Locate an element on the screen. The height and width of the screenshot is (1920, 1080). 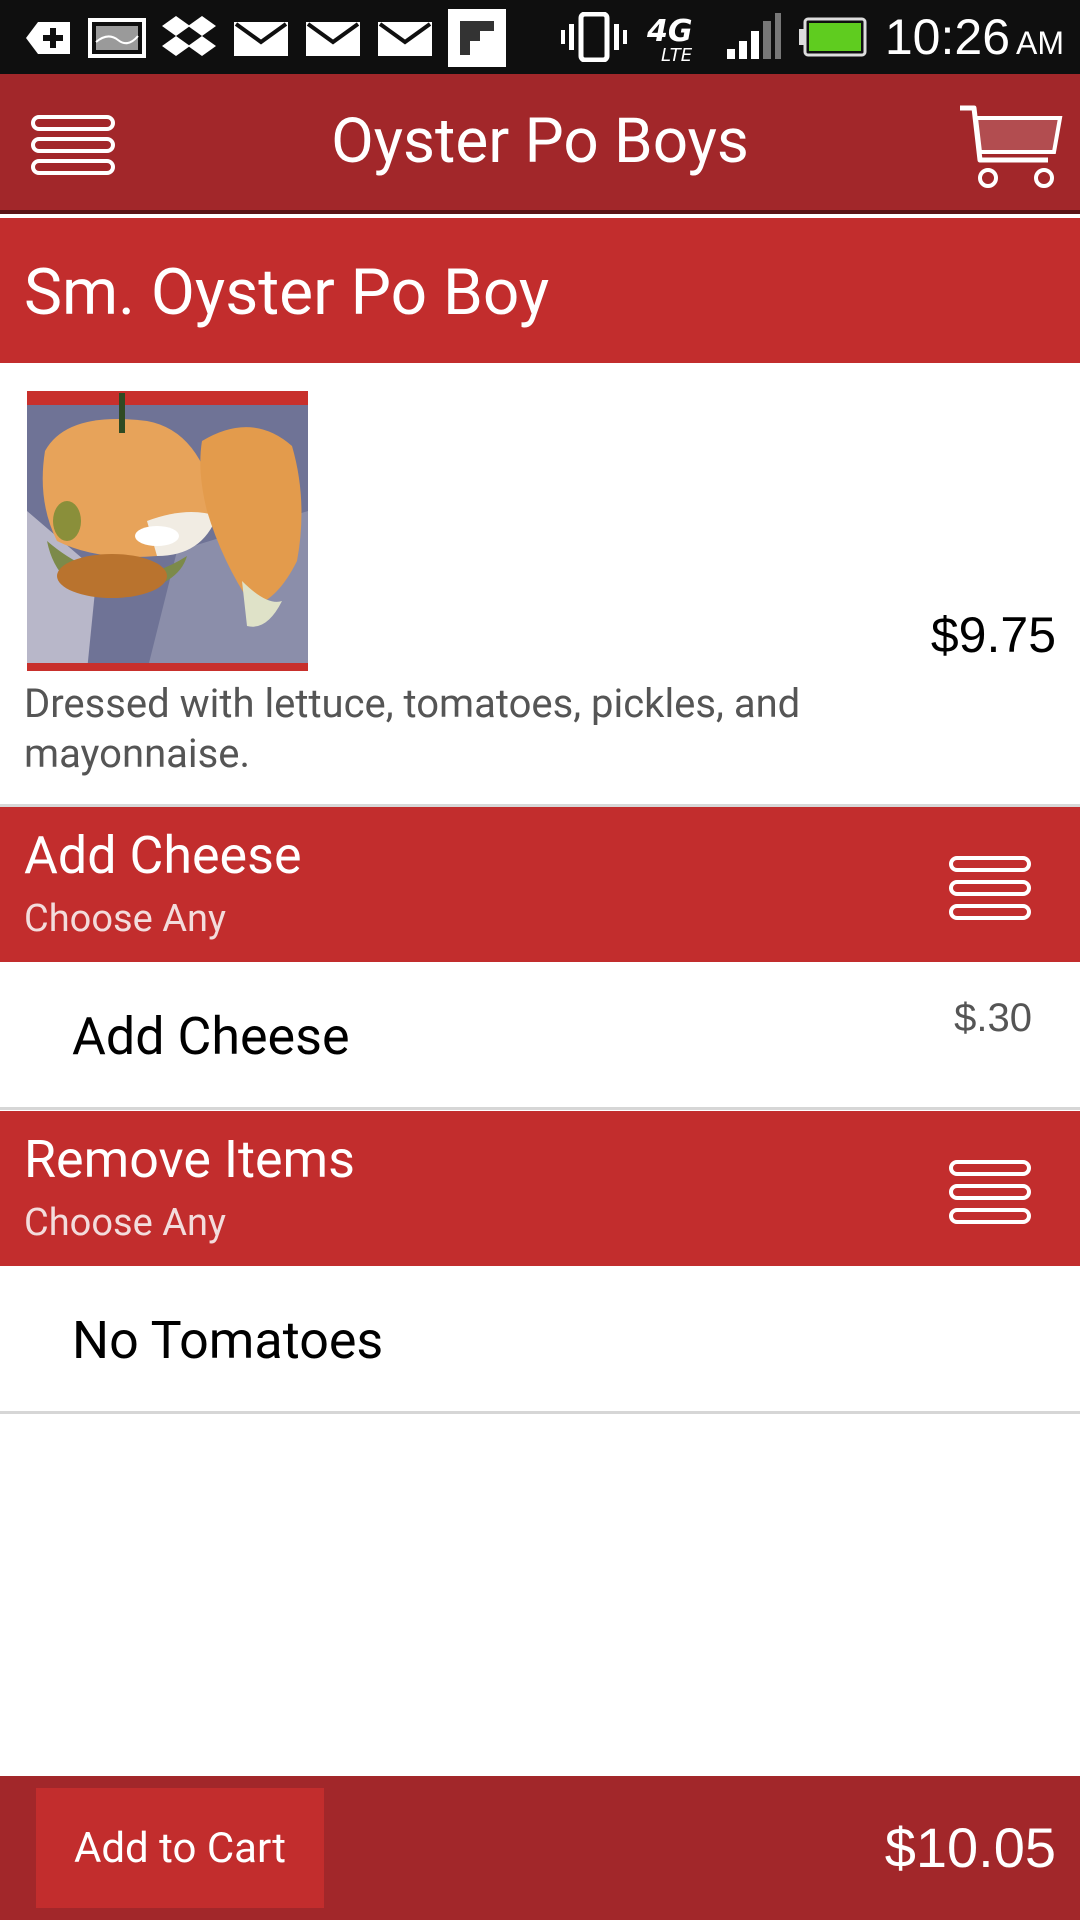
clock: 10:26 AM is located at coordinates (974, 37).